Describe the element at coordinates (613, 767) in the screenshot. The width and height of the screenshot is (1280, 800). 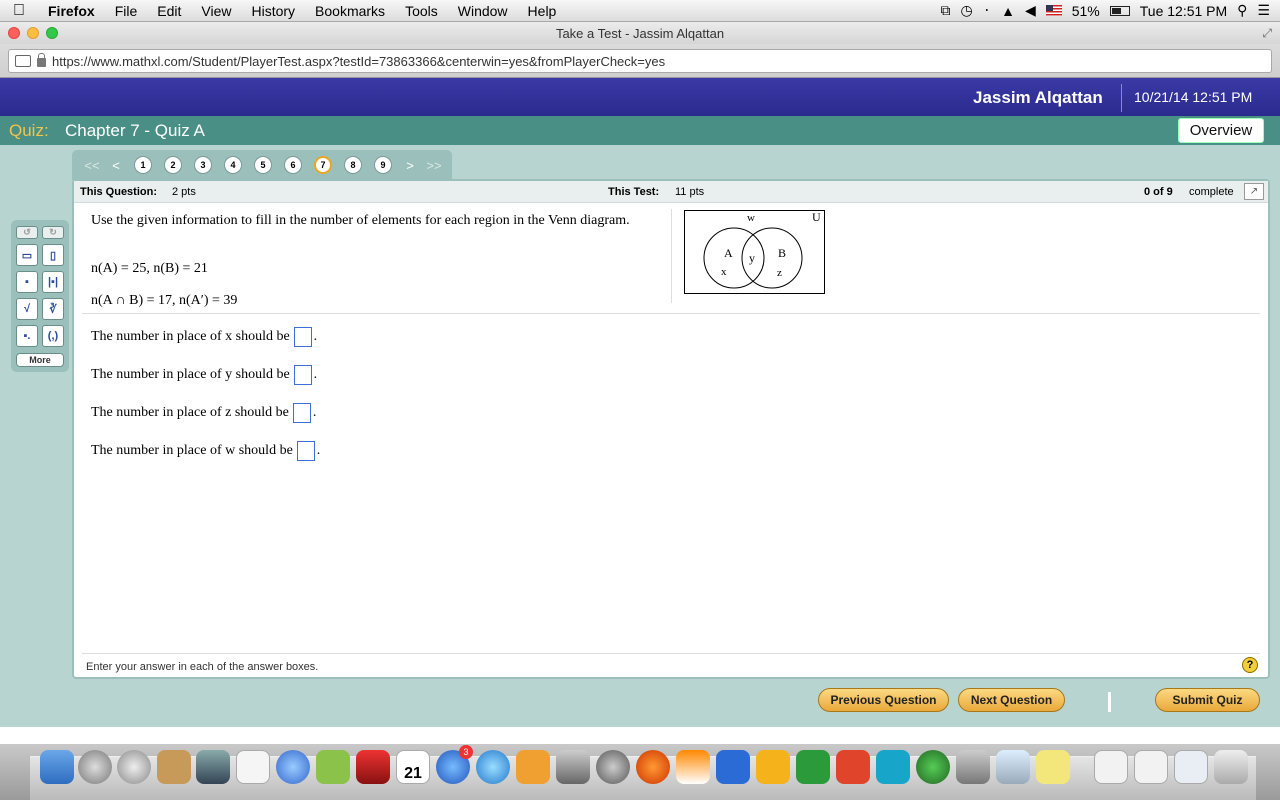
I see `system-preferences-icon` at that location.